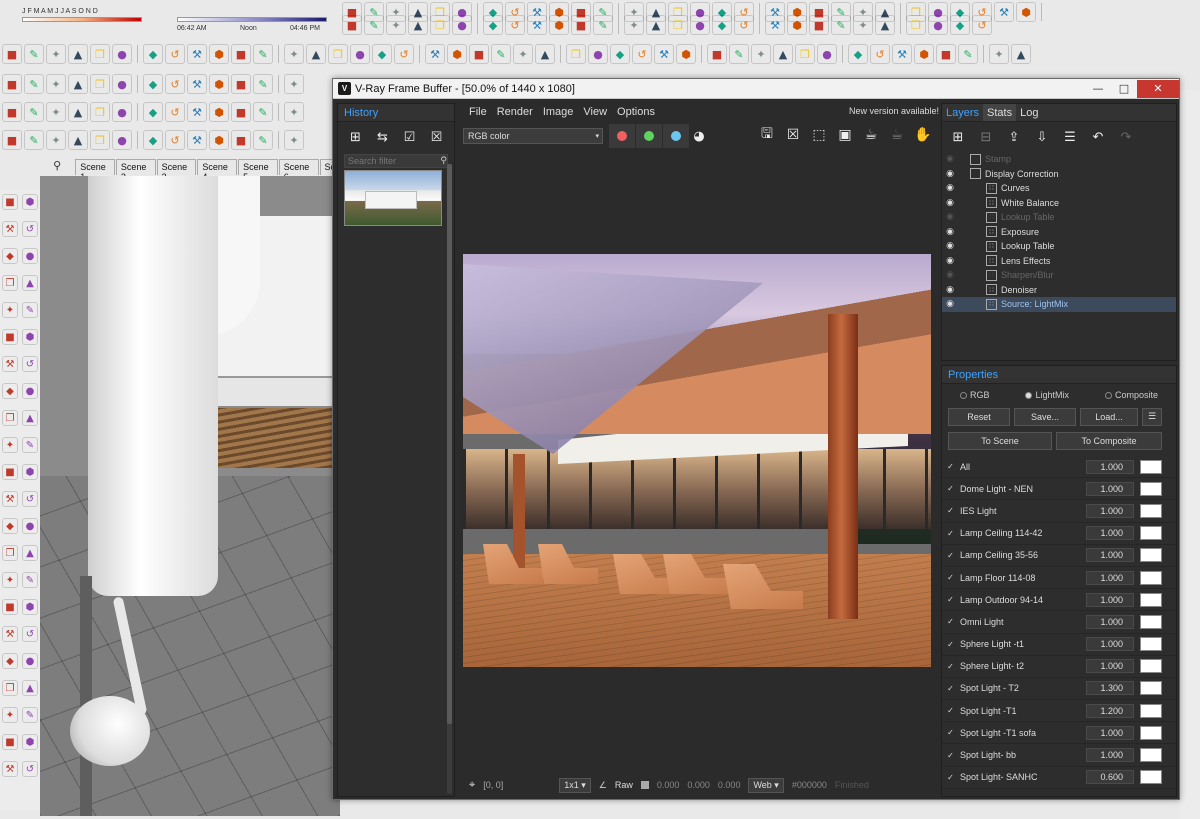  I want to click on add-layer-icon: ⊞, so click(958, 137).